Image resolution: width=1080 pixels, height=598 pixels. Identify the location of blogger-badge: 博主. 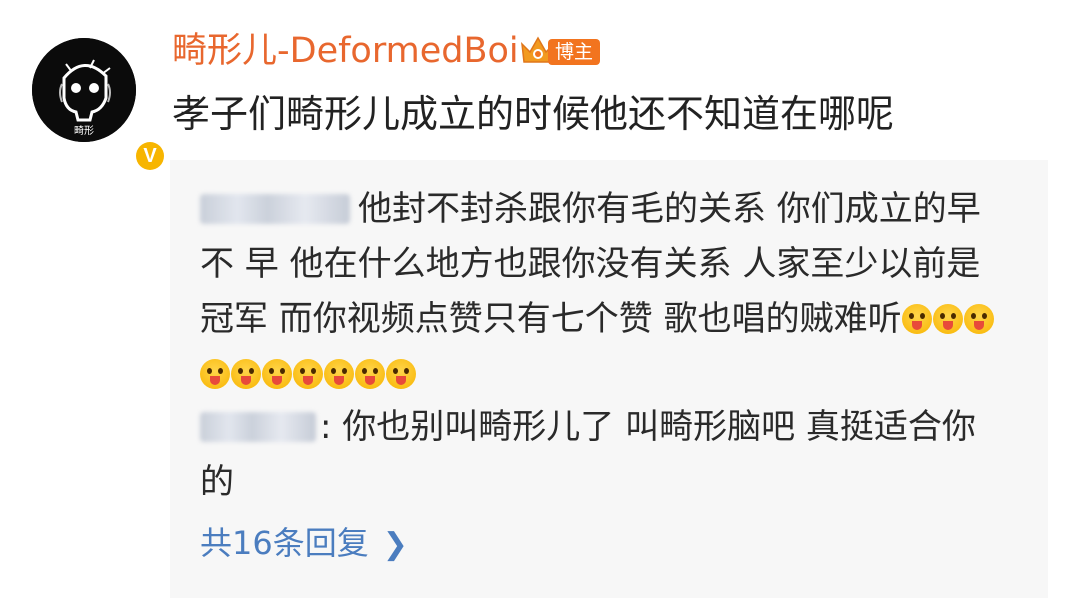
(560, 50).